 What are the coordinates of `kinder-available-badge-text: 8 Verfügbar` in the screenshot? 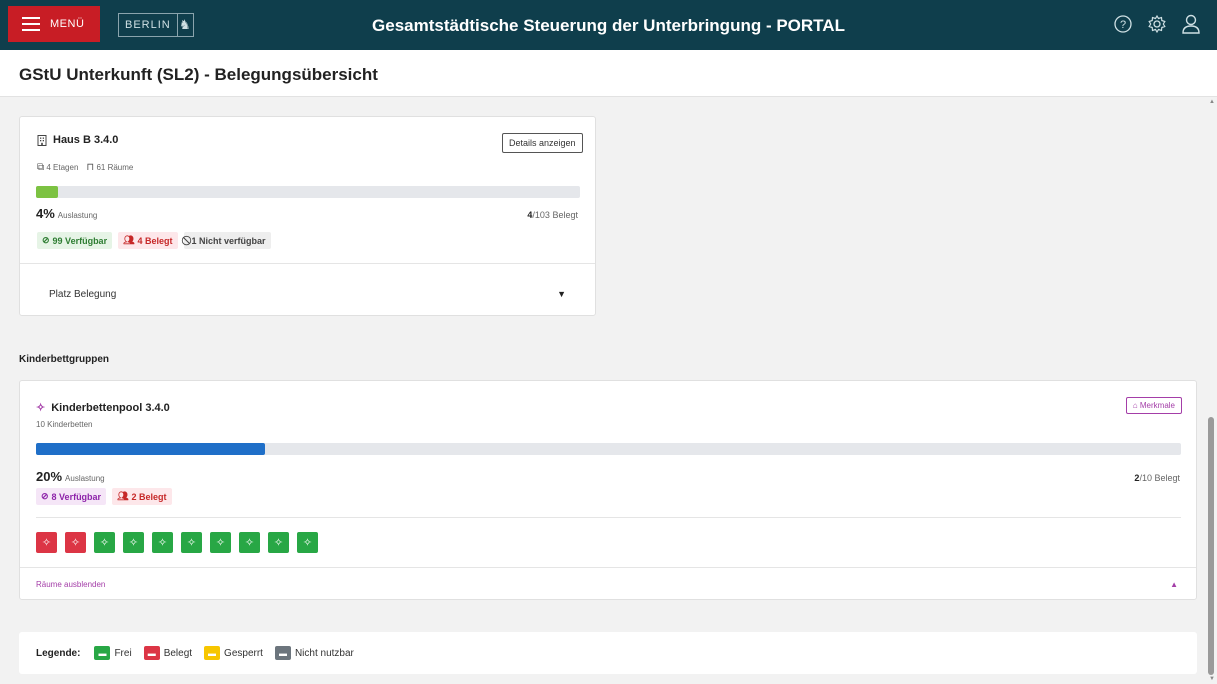 It's located at (76, 496).